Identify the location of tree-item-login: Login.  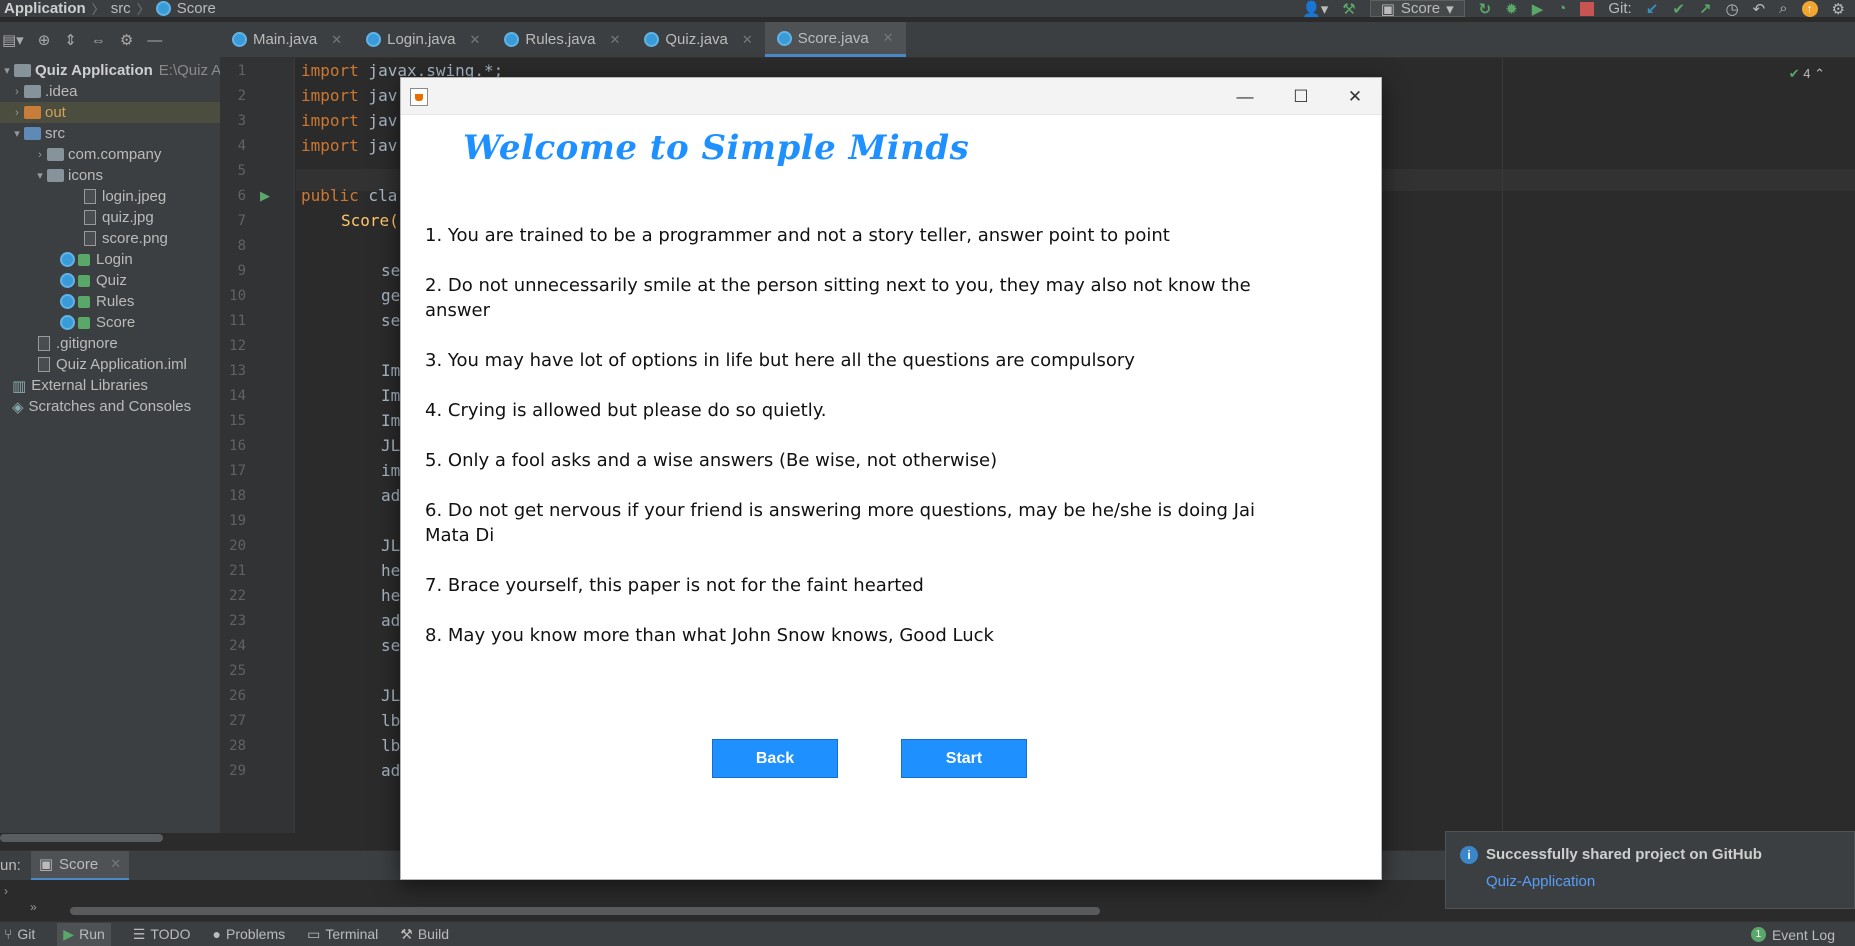
(96, 259).